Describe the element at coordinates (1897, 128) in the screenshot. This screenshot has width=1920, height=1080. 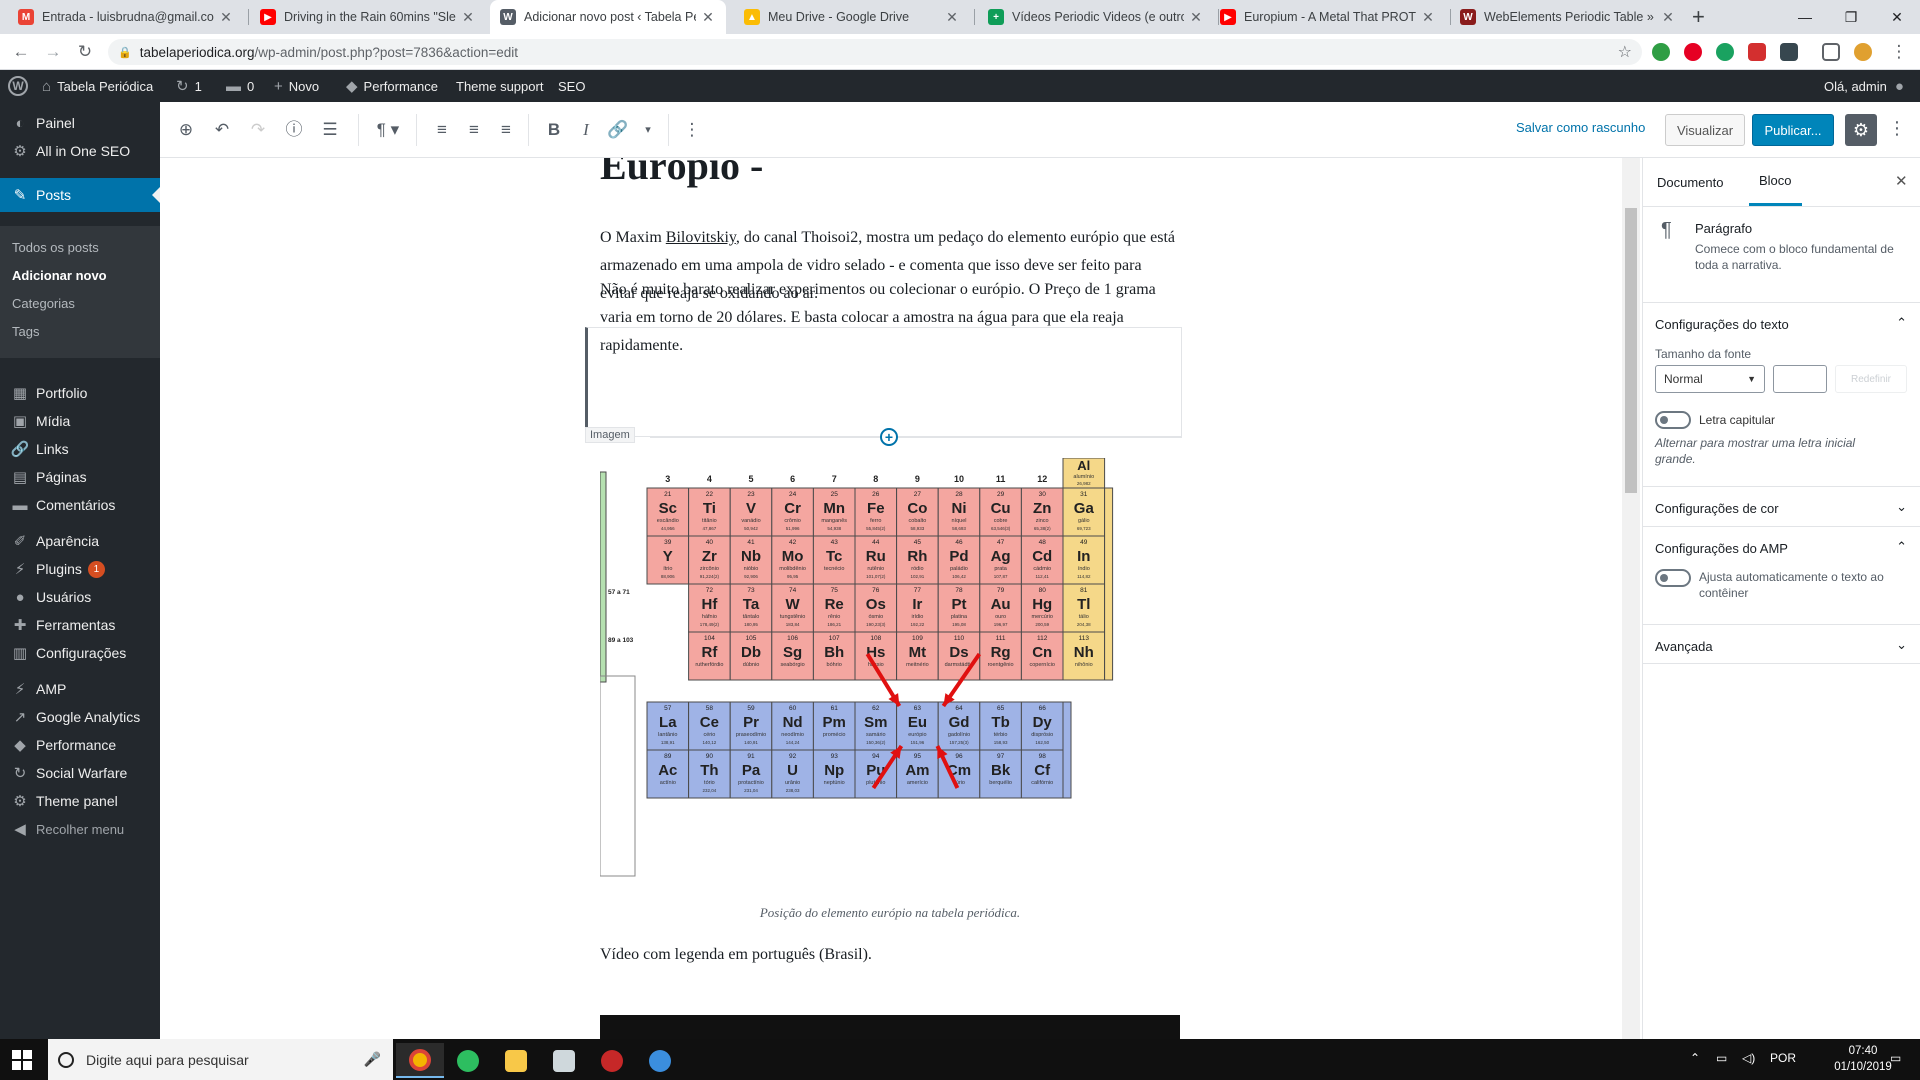
I see `editor-more-icon: ⋮` at that location.